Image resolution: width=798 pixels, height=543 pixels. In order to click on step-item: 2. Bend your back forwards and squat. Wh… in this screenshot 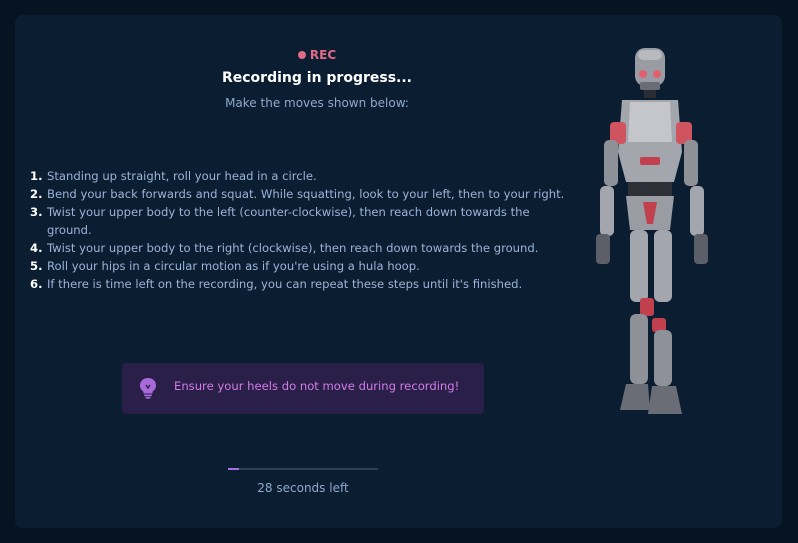, I will do `click(303, 194)`.